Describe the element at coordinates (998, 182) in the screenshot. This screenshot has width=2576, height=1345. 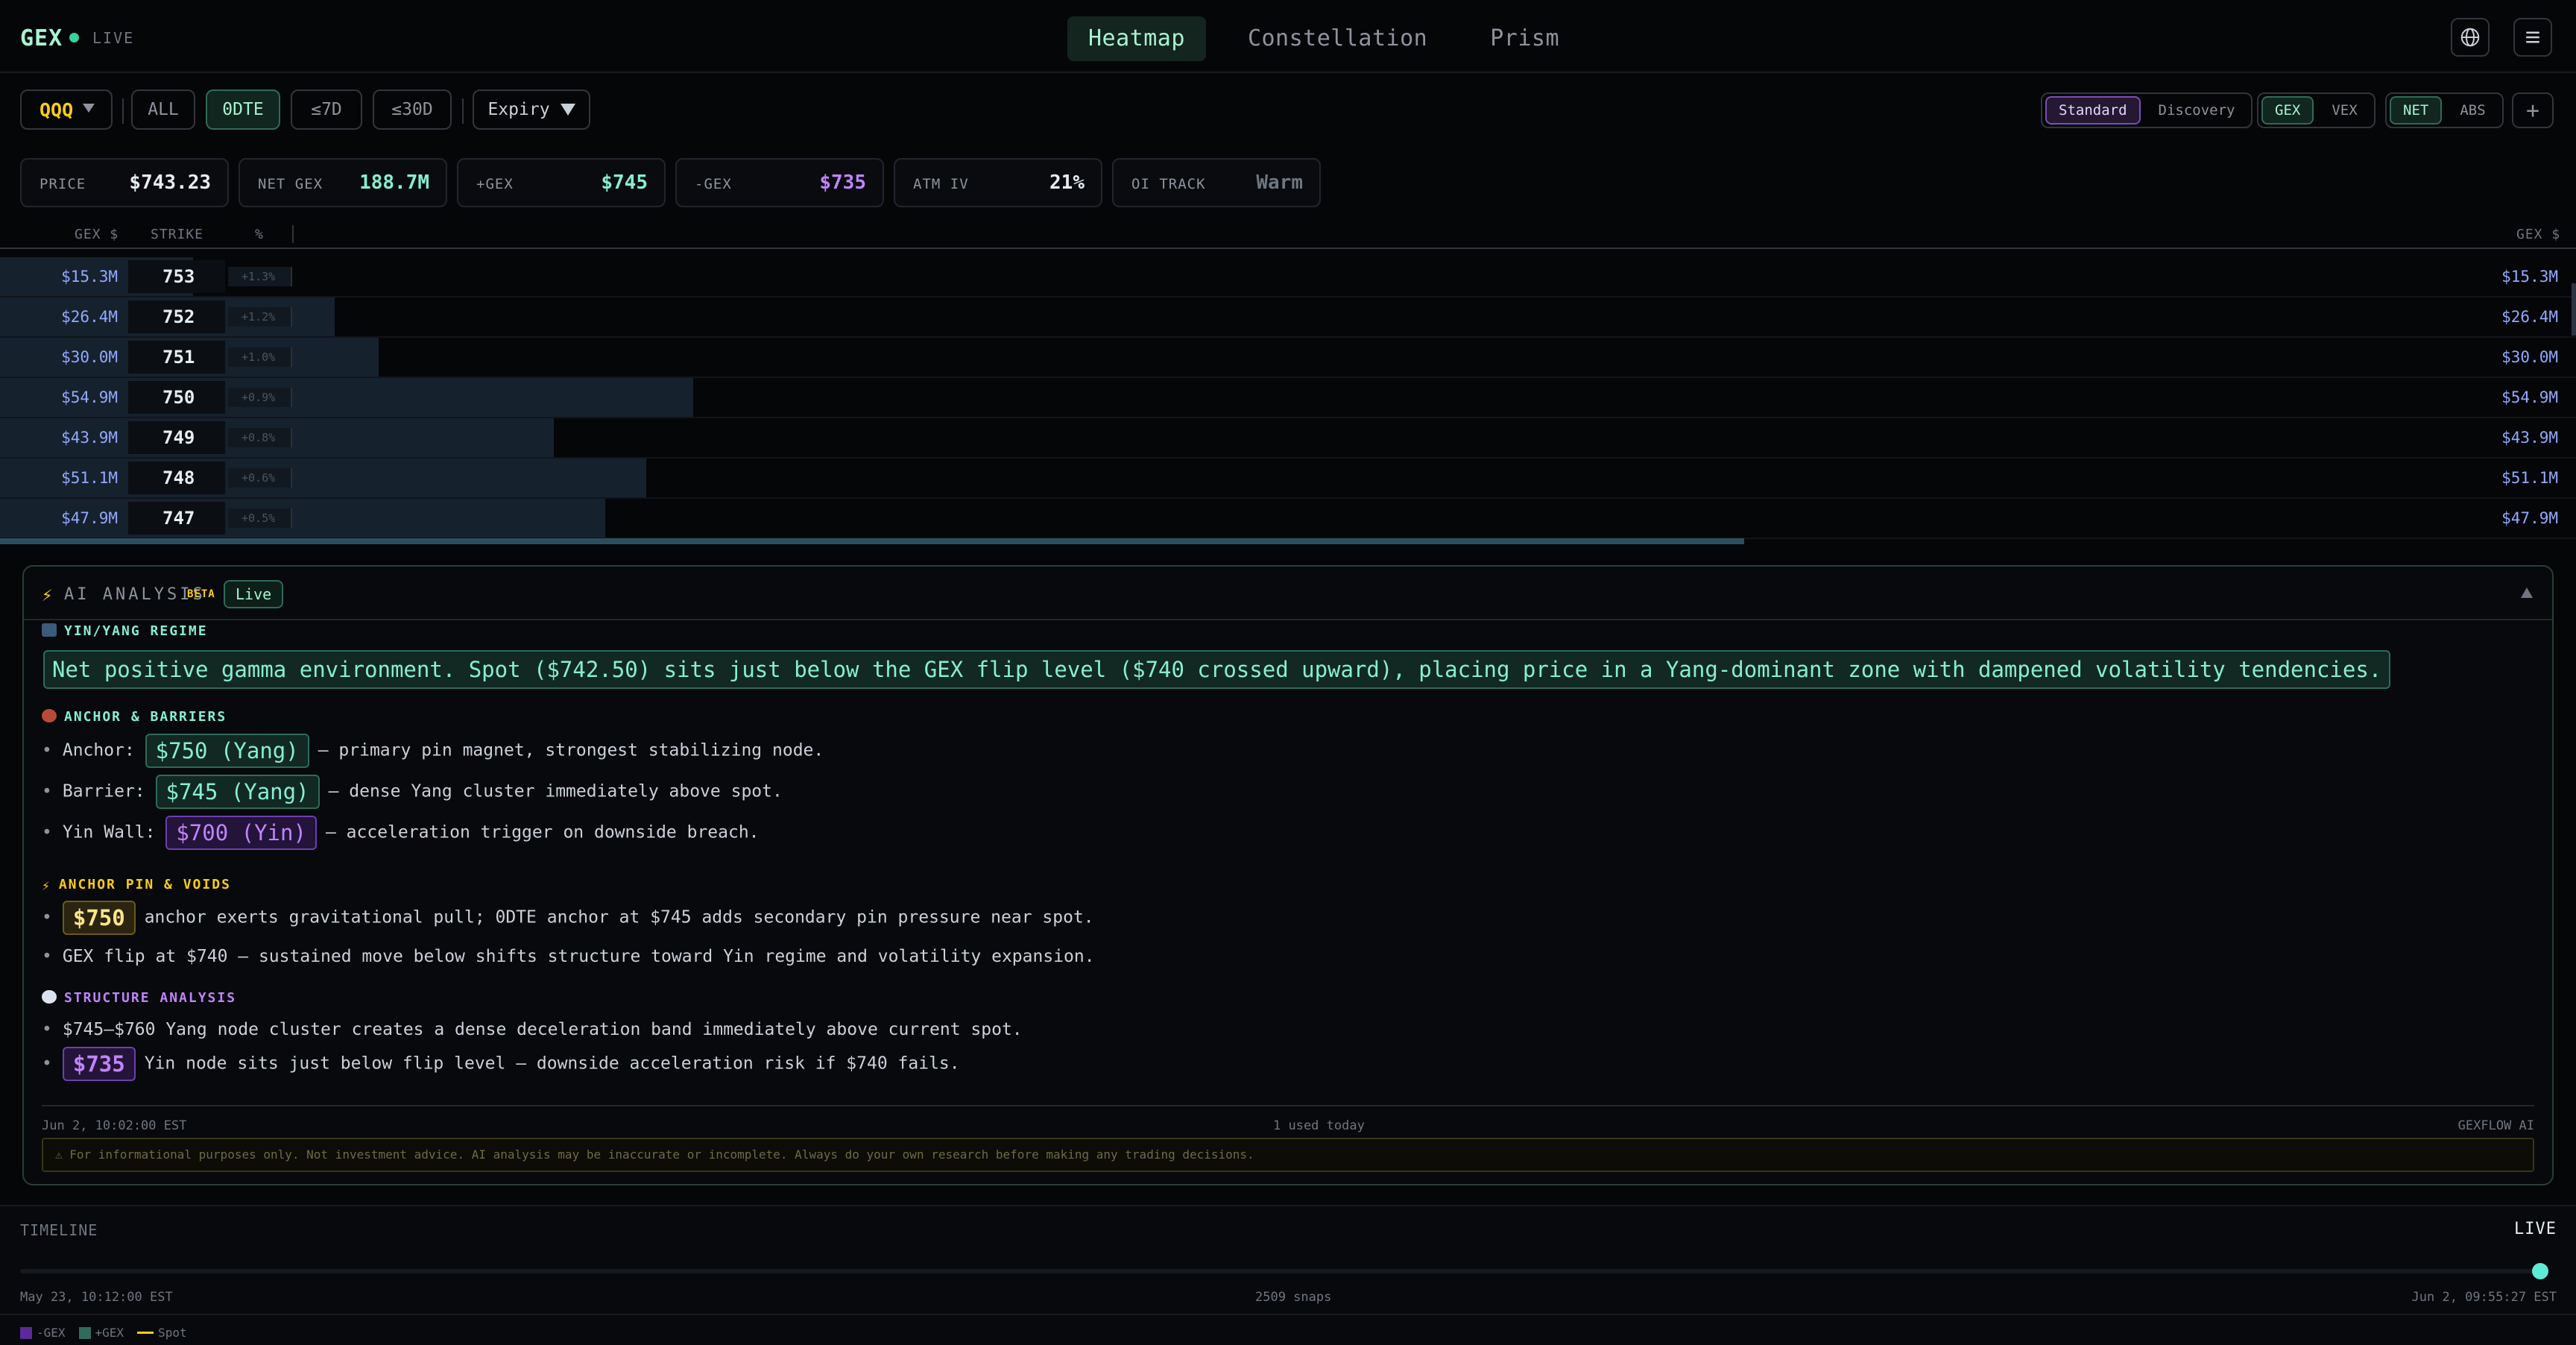
I see `stat-atm-iv: ATM IV 21%` at that location.